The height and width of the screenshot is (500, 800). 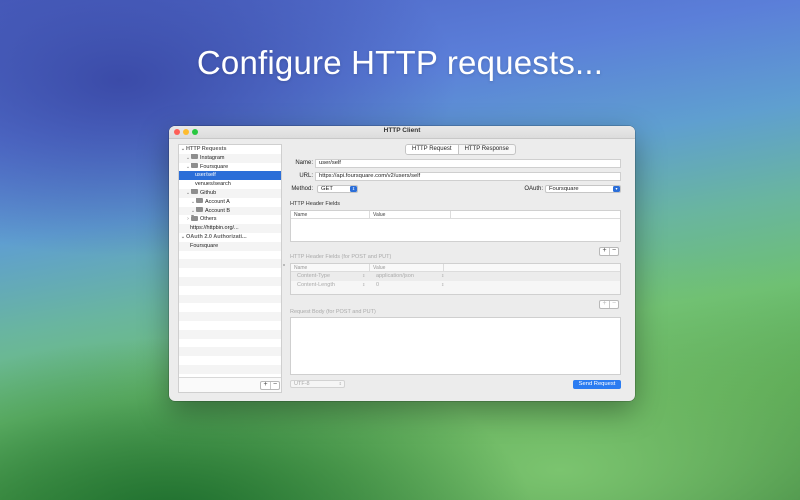 I want to click on add-request-button: +, so click(x=265, y=385).